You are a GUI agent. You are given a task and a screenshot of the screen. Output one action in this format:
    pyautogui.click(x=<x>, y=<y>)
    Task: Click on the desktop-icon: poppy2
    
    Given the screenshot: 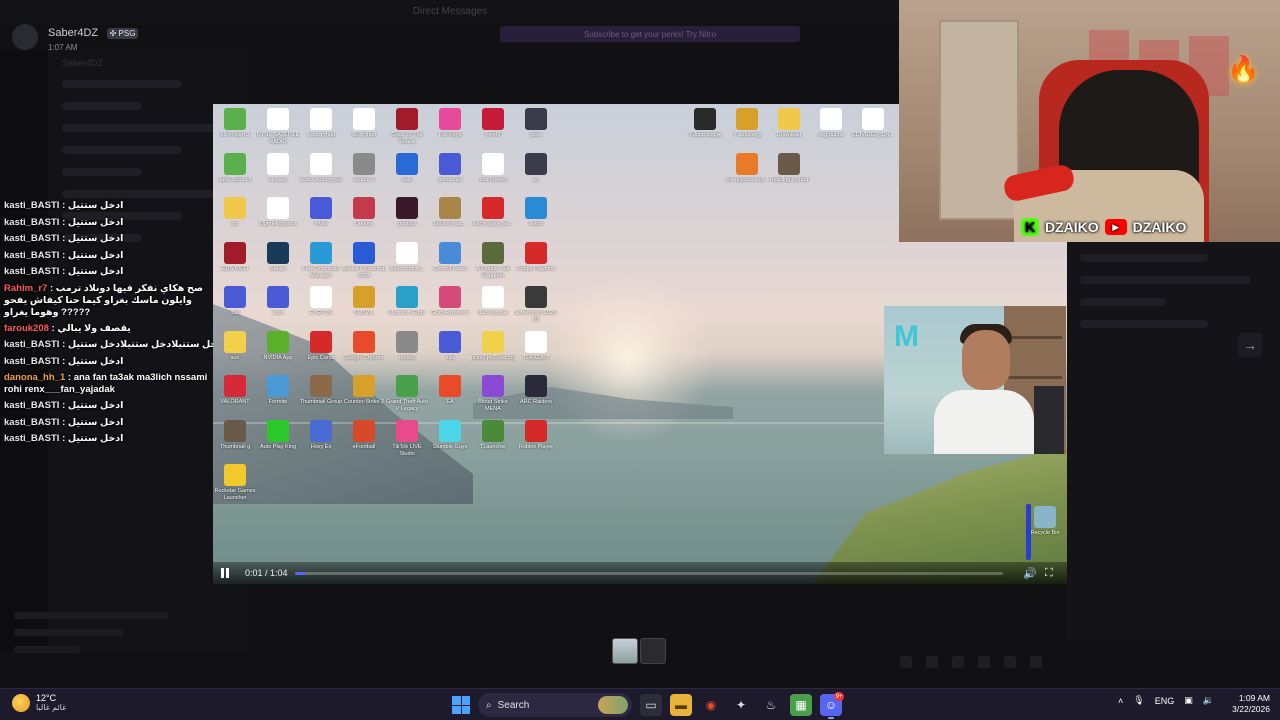 What is the action you would take?
    pyautogui.click(x=407, y=212)
    